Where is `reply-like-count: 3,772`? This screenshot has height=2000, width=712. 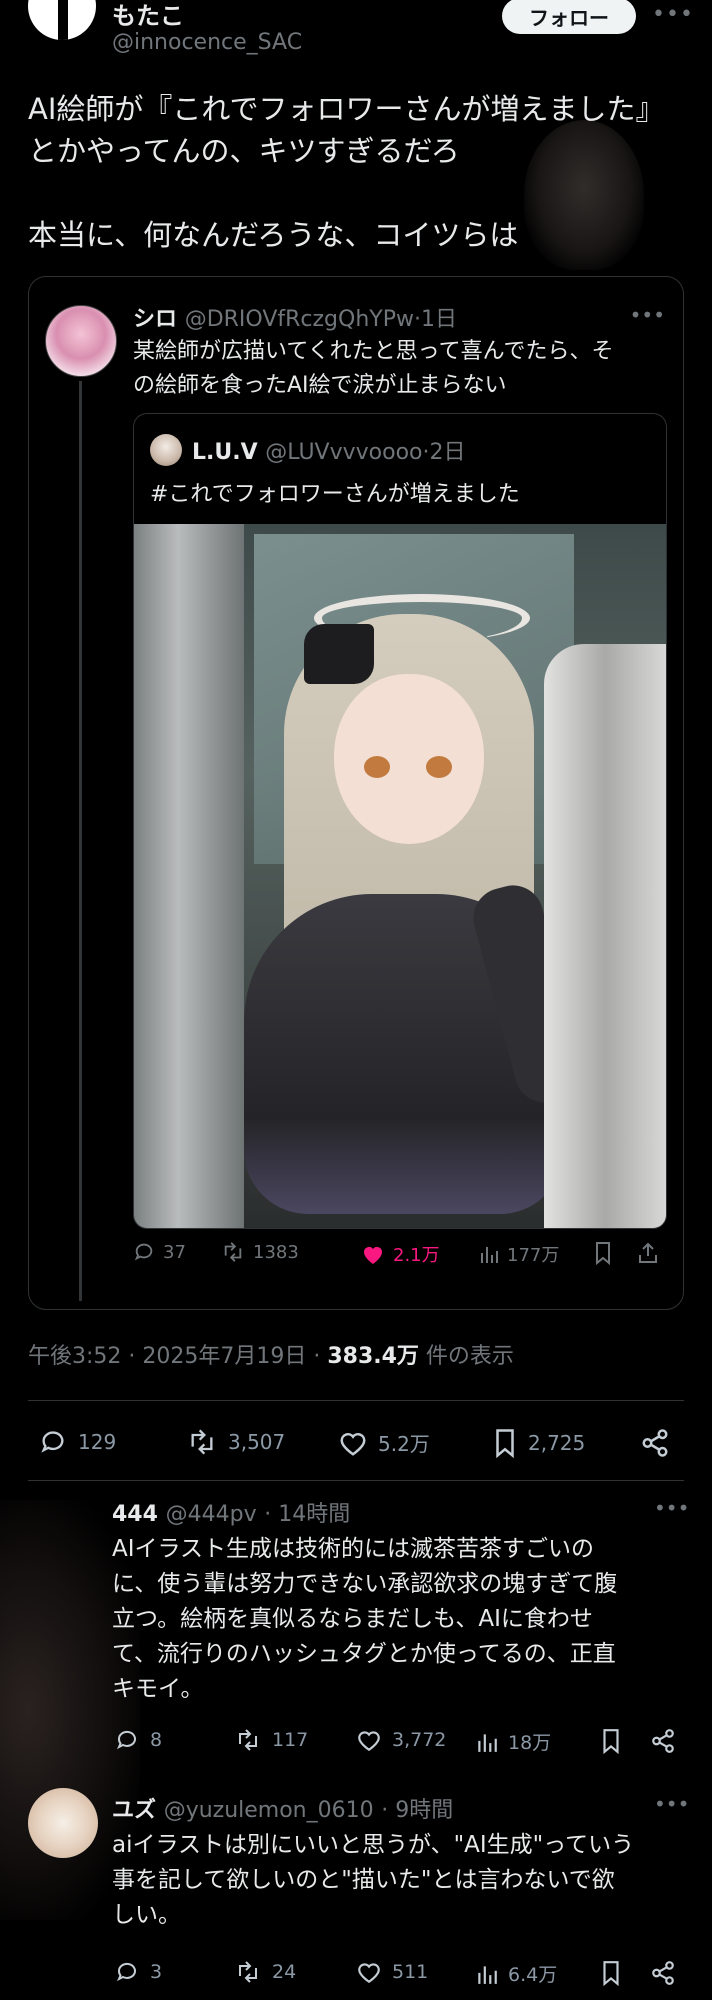
reply-like-count: 3,772 is located at coordinates (419, 1740).